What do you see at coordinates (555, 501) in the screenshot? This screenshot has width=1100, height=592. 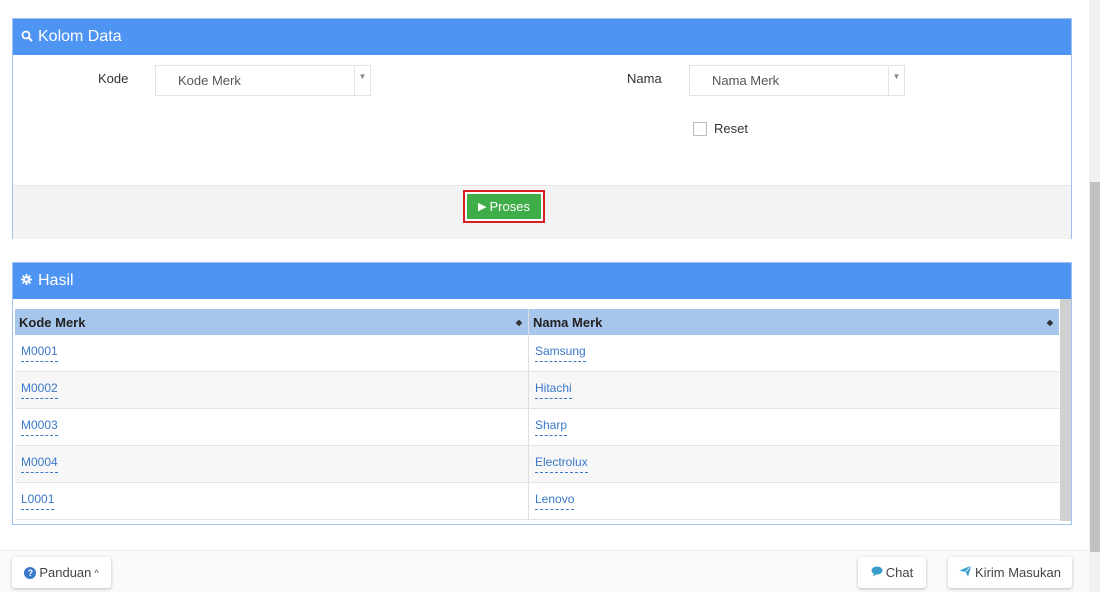 I see `nama-link: Lenovo` at bounding box center [555, 501].